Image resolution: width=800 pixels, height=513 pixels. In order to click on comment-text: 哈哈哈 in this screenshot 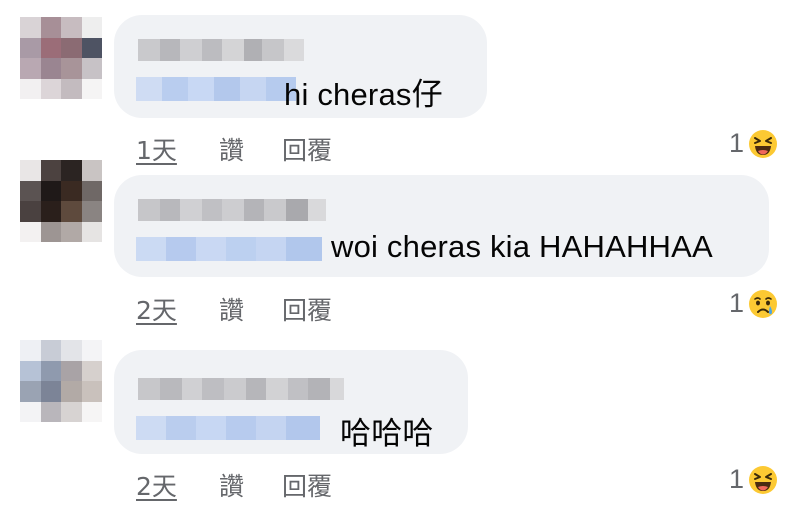, I will do `click(387, 433)`.